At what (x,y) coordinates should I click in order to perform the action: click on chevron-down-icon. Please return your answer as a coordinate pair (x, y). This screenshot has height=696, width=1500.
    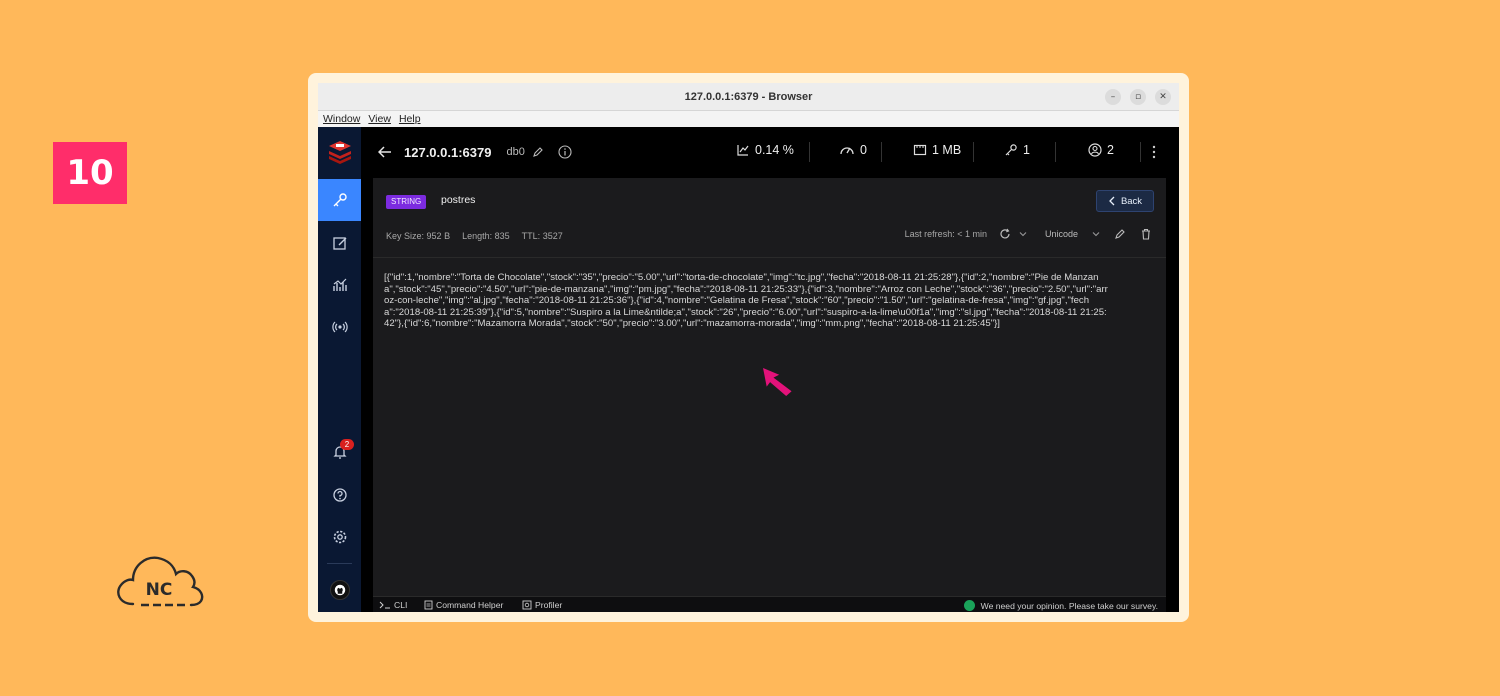
    Looking at the image, I should click on (1023, 234).